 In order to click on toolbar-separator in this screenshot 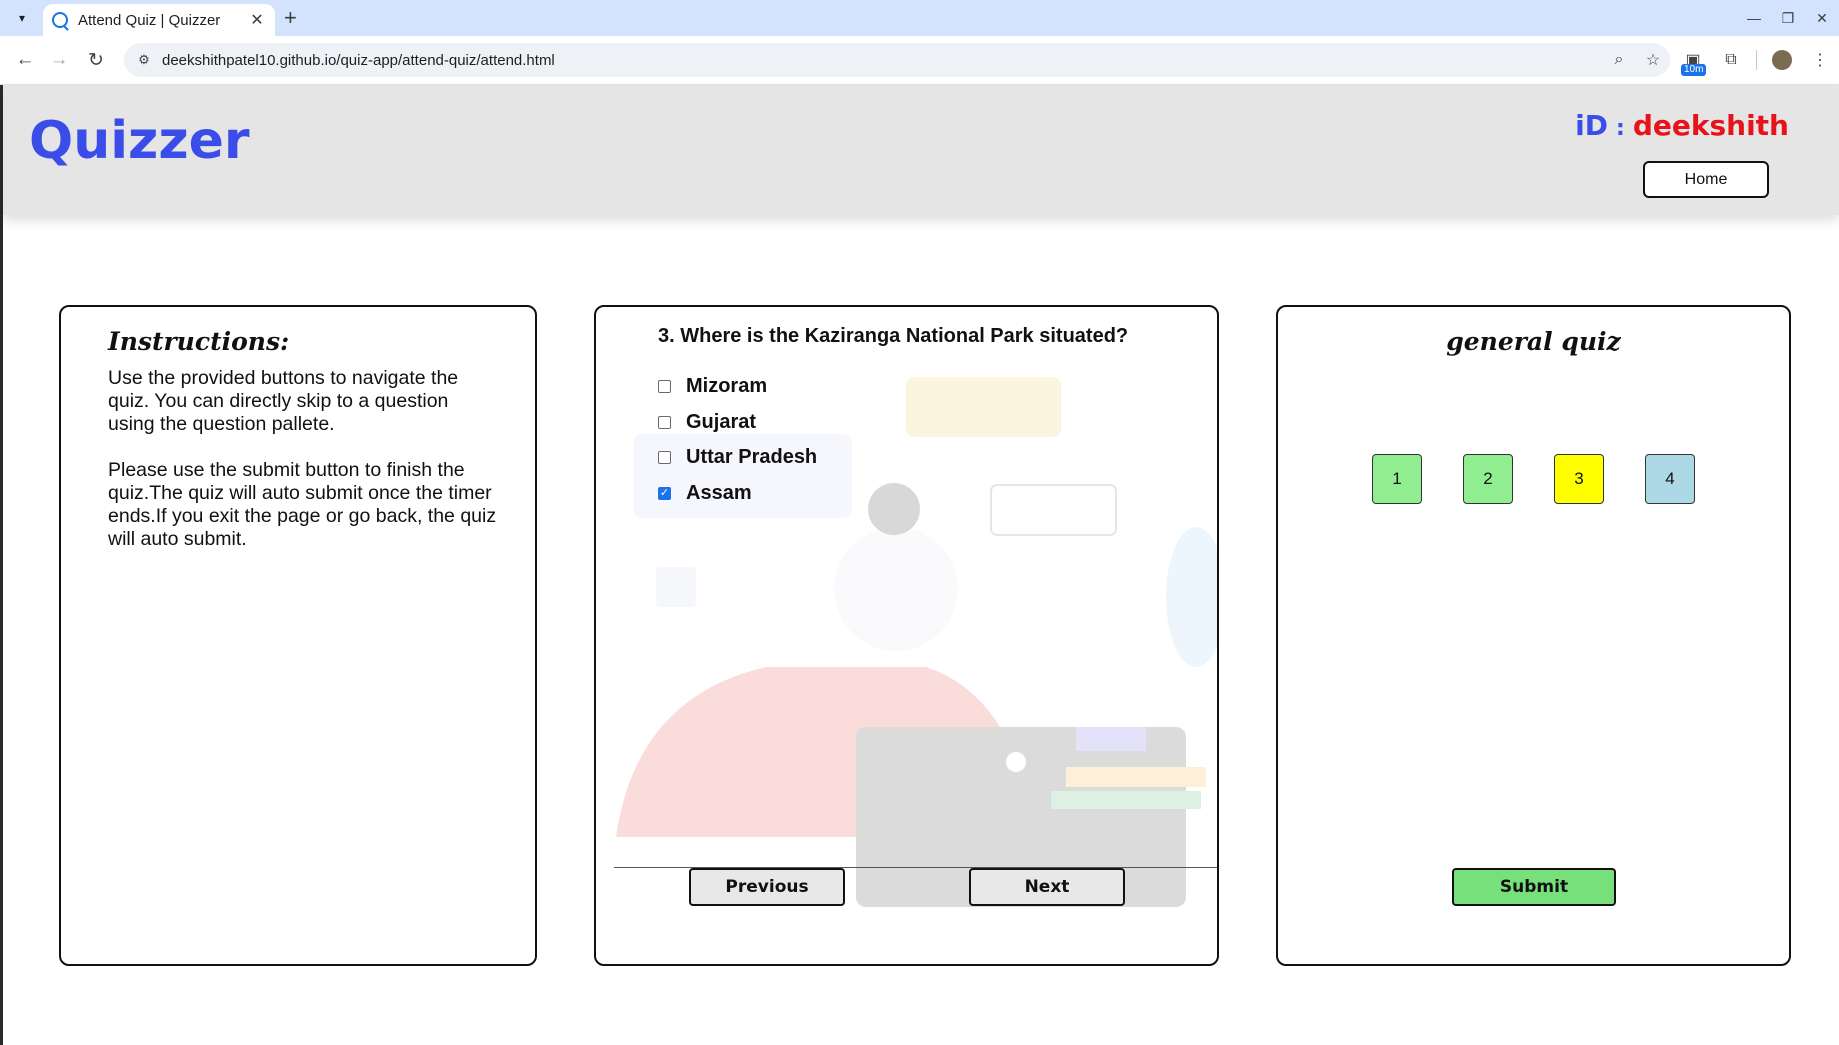, I will do `click(1756, 60)`.